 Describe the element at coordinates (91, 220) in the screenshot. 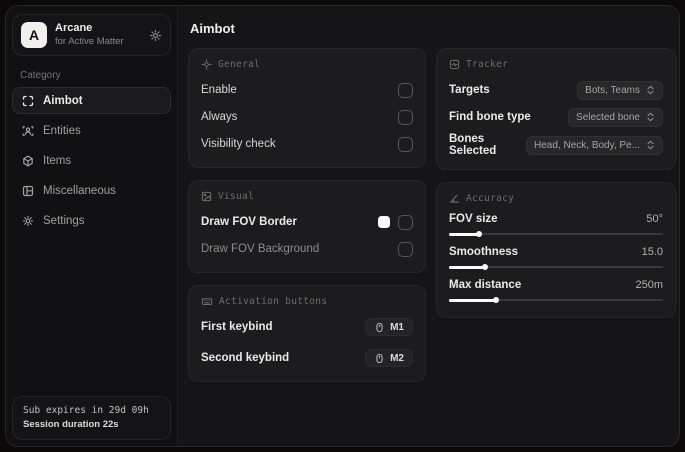

I see `sidebar-item-settings: Settings` at that location.